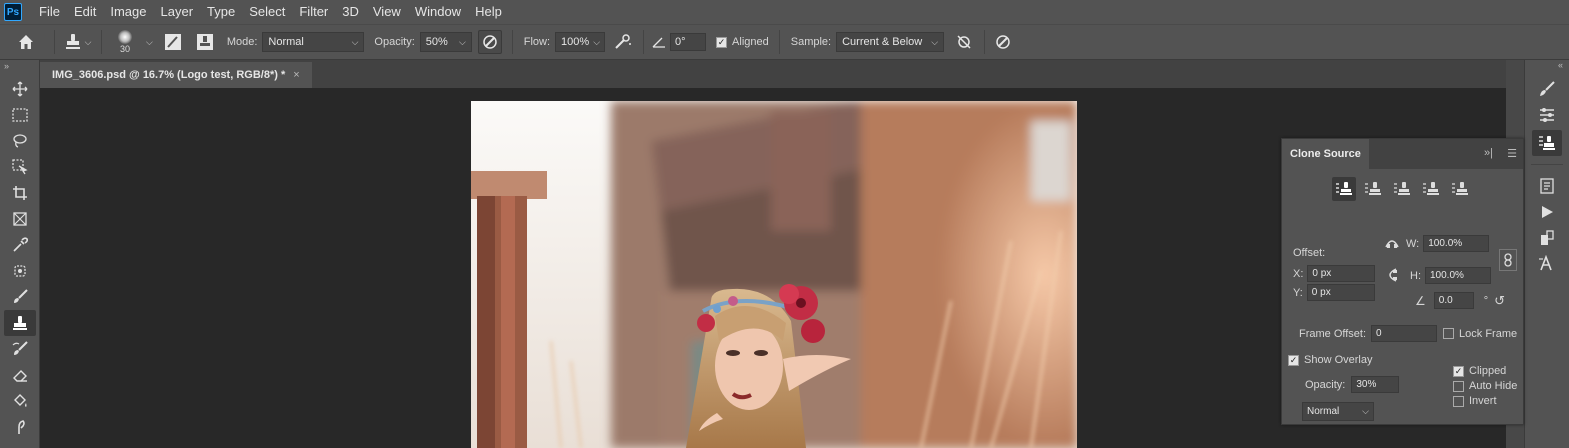 The image size is (1569, 448). I want to click on brush-size-picker: 30, so click(125, 42).